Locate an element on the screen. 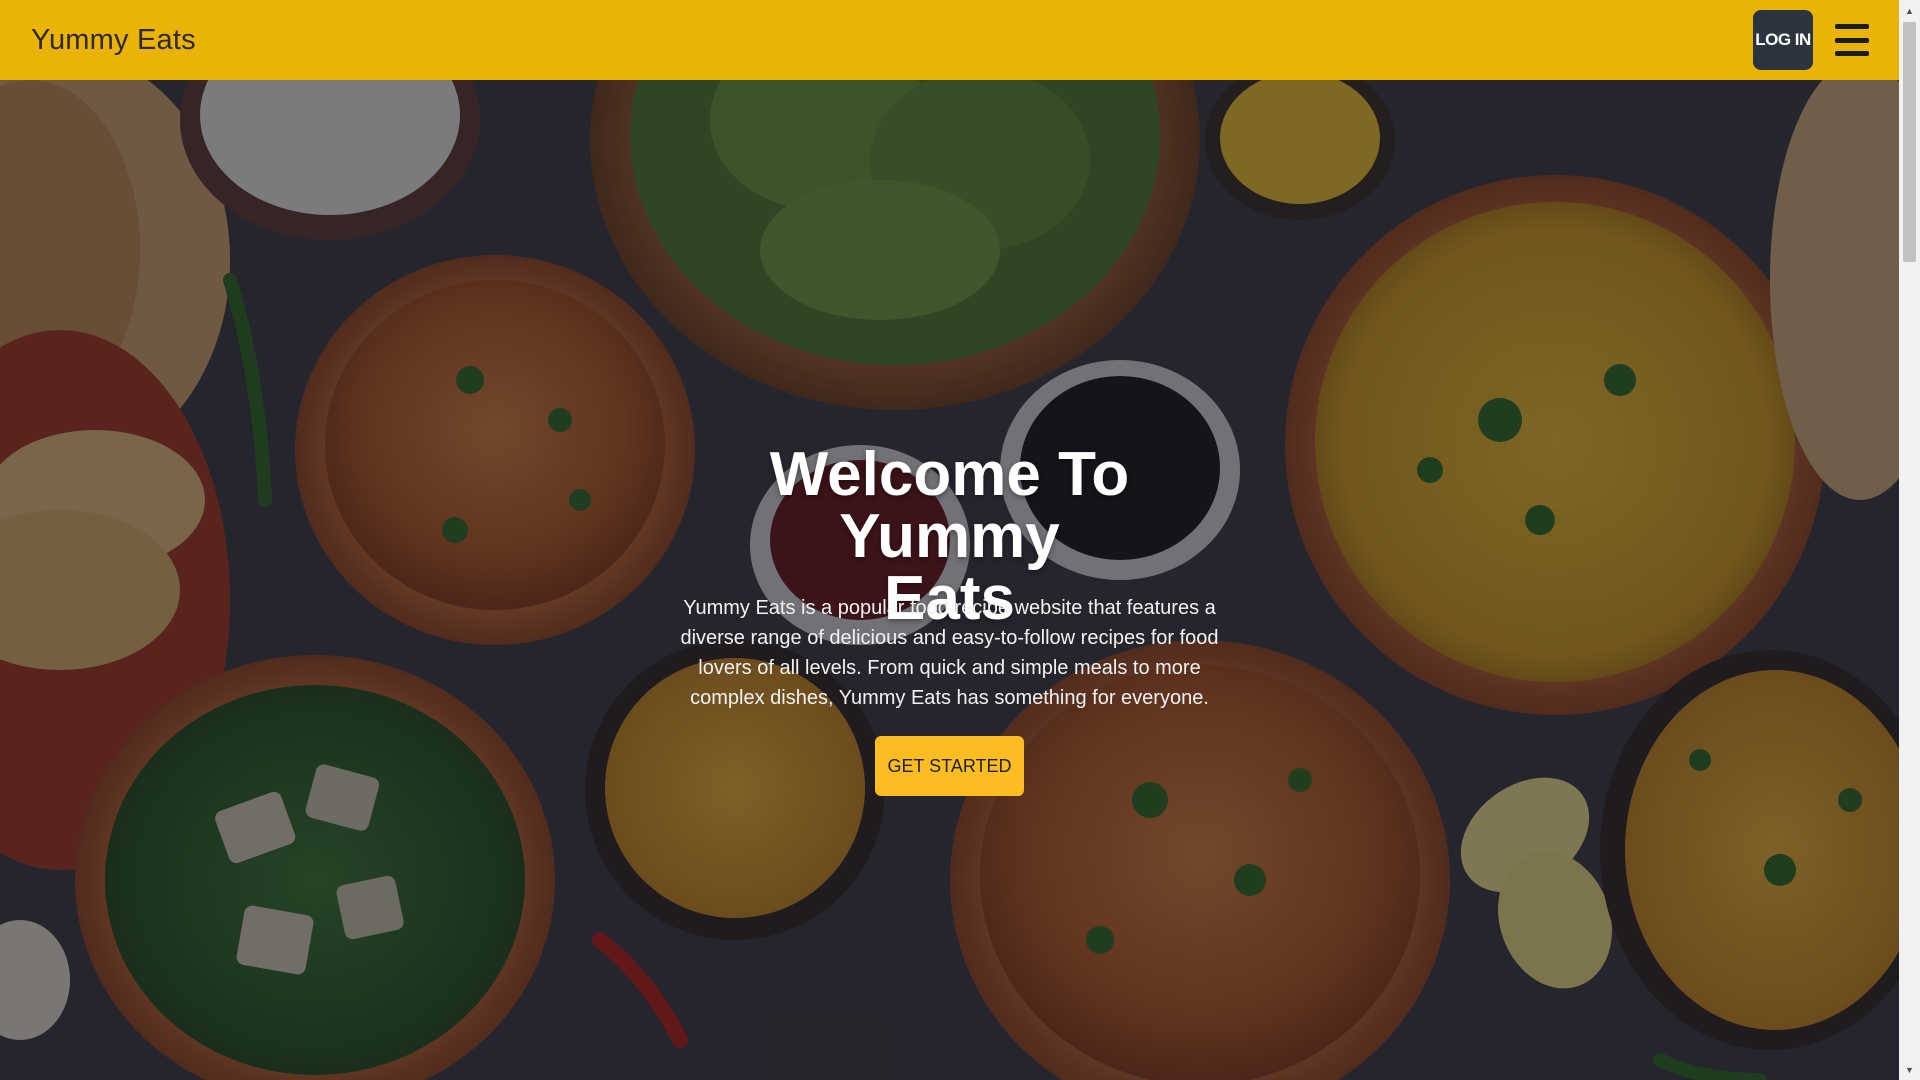  brand-logo-text: Yummy Eats is located at coordinates (113, 40).